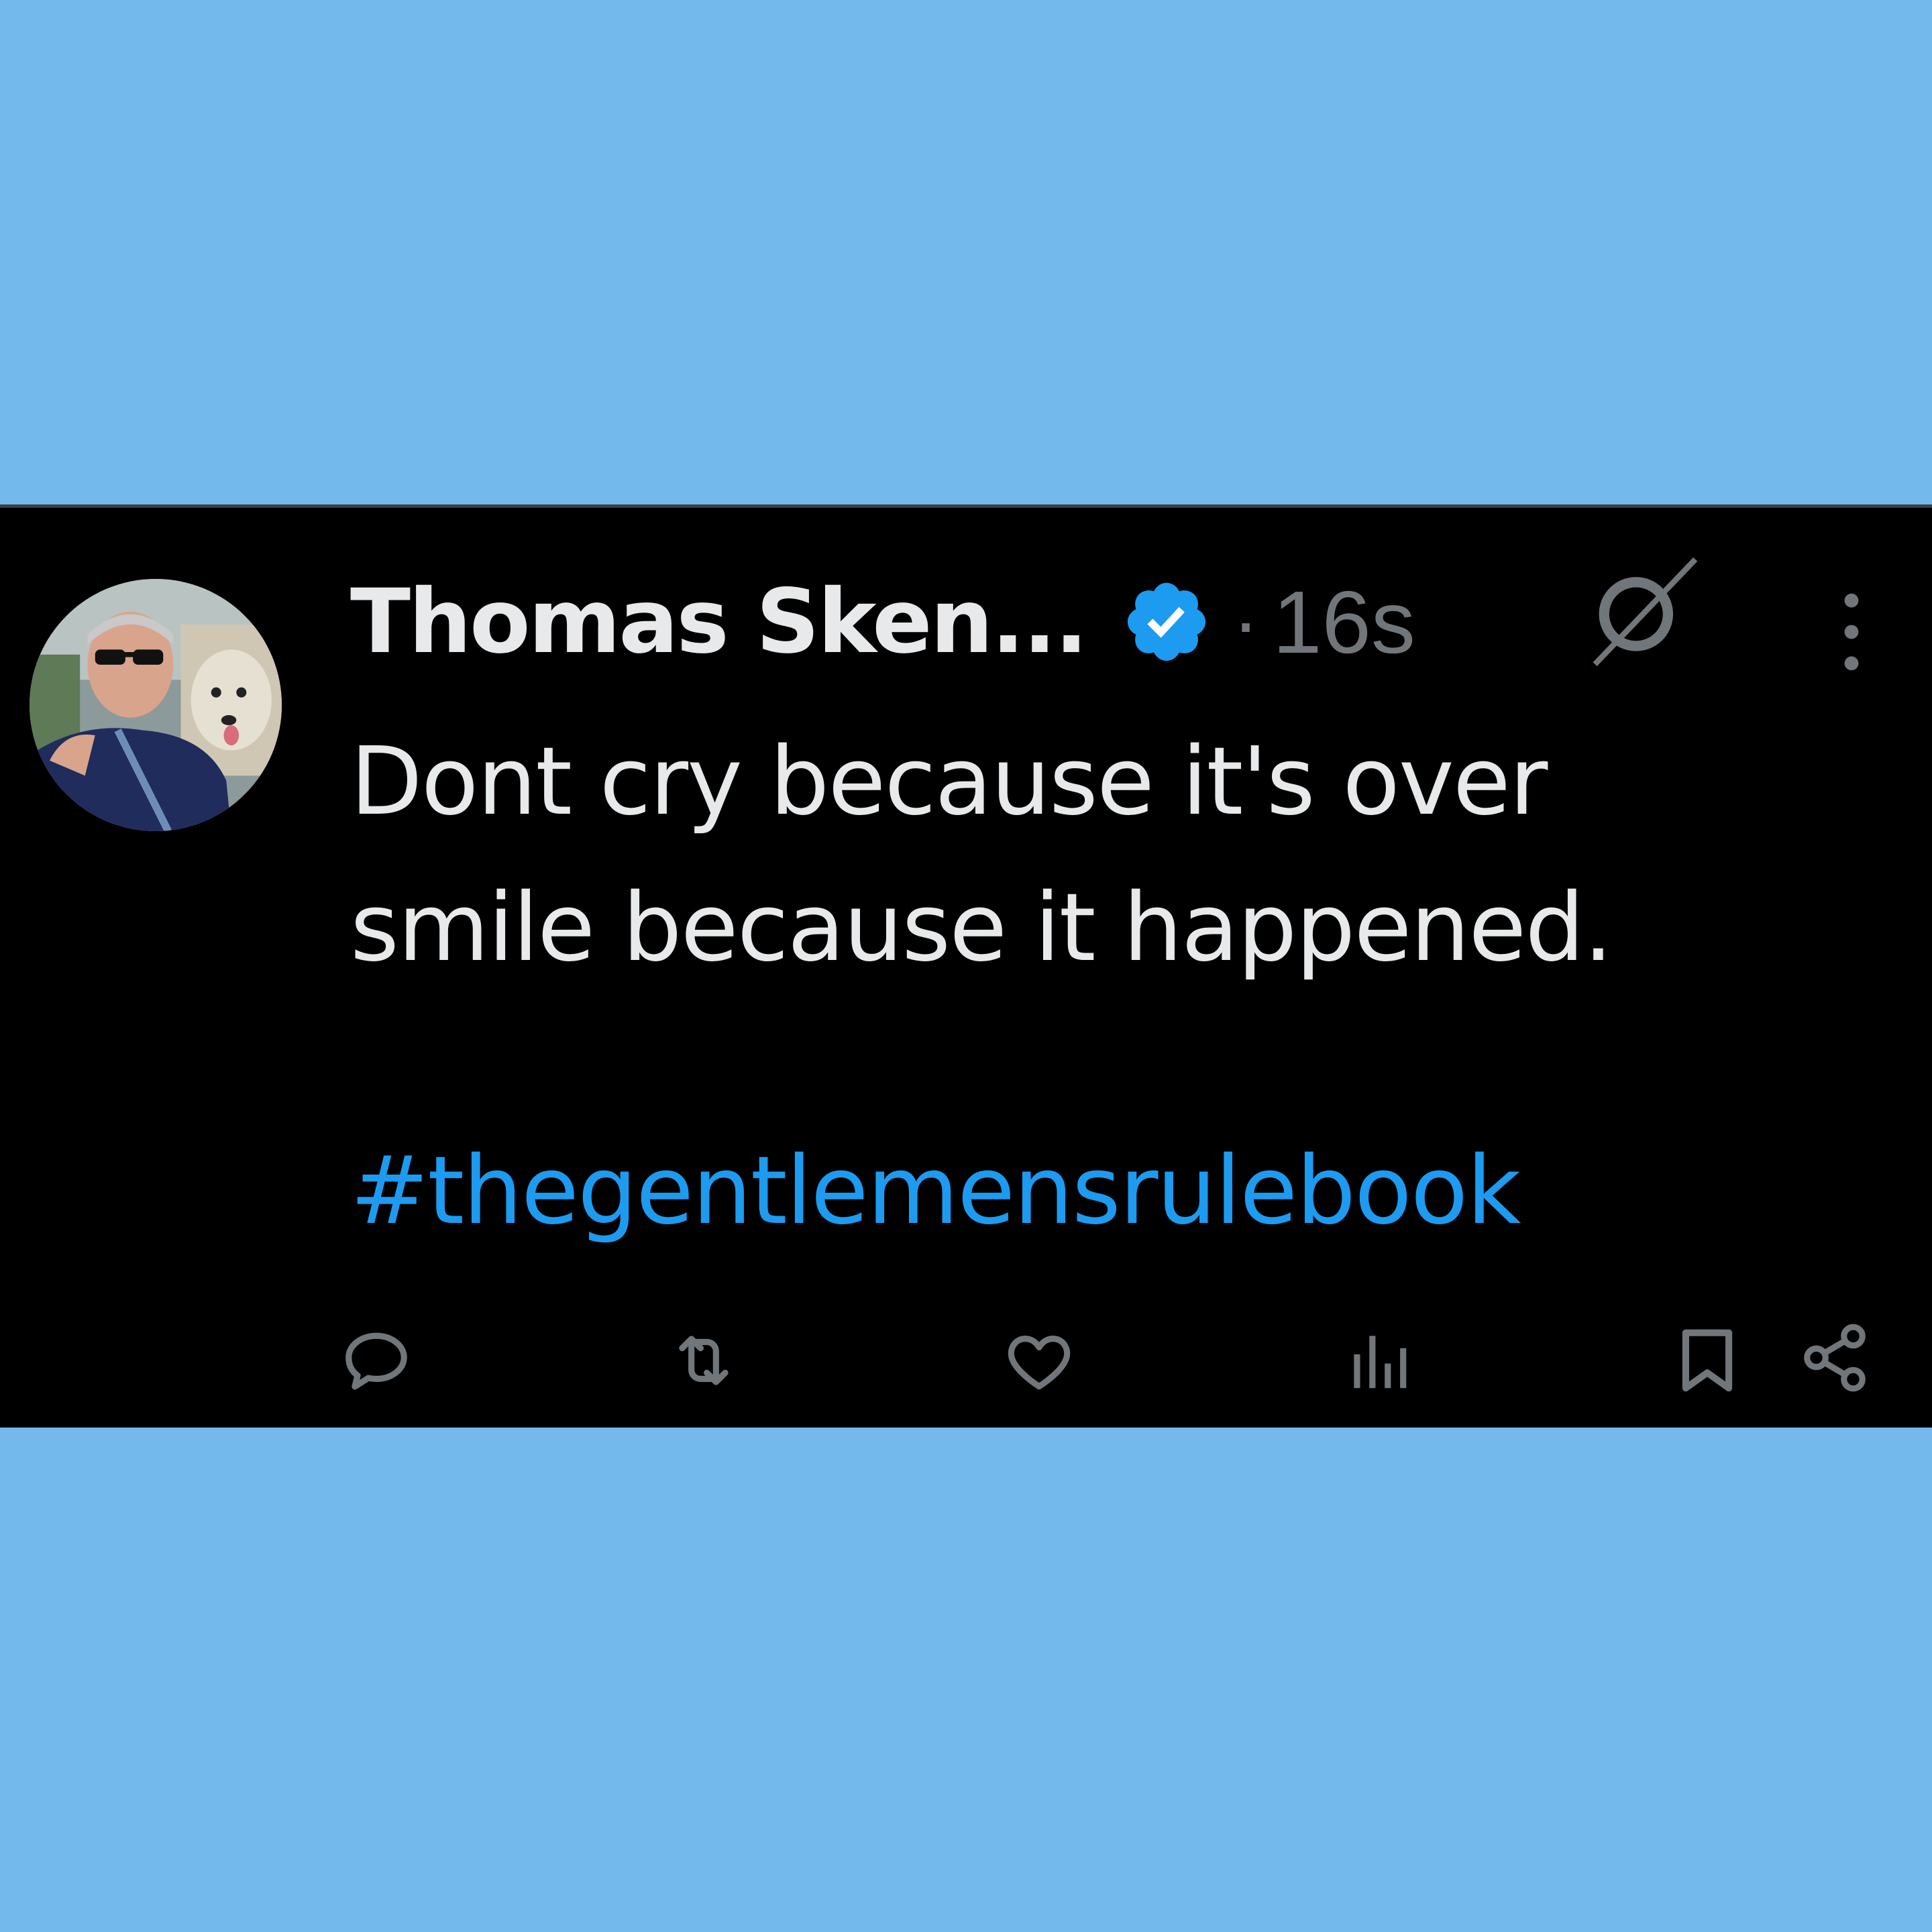 Image resolution: width=1932 pixels, height=1932 pixels. Describe the element at coordinates (949, 782) in the screenshot. I see `tweet-text-line: Dont cry because it's over` at that location.